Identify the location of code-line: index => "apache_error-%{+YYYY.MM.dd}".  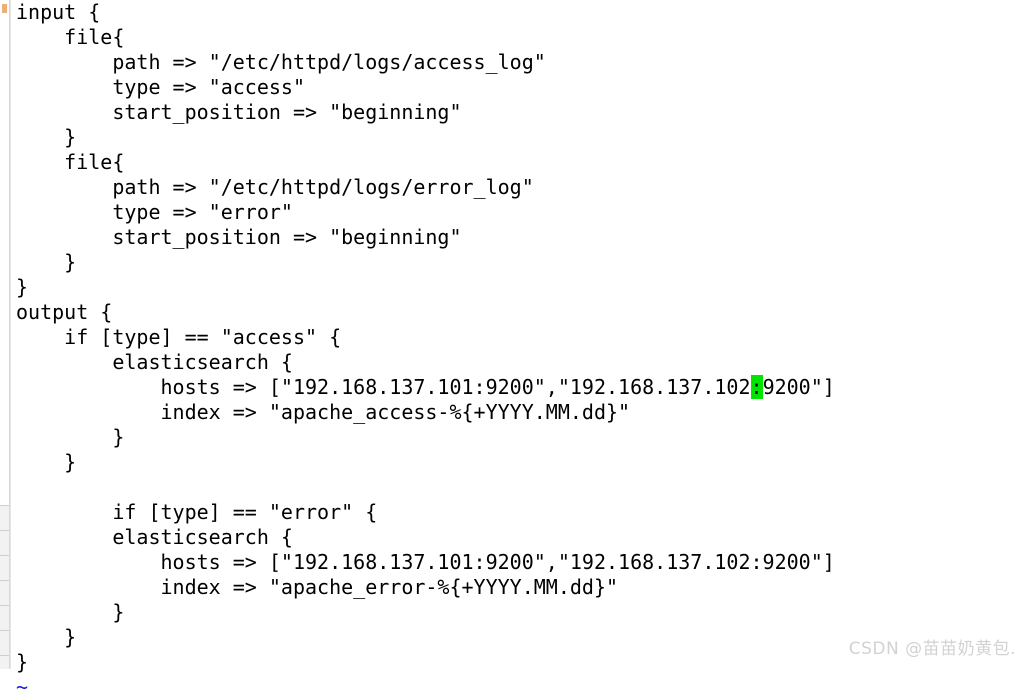
(525, 587).